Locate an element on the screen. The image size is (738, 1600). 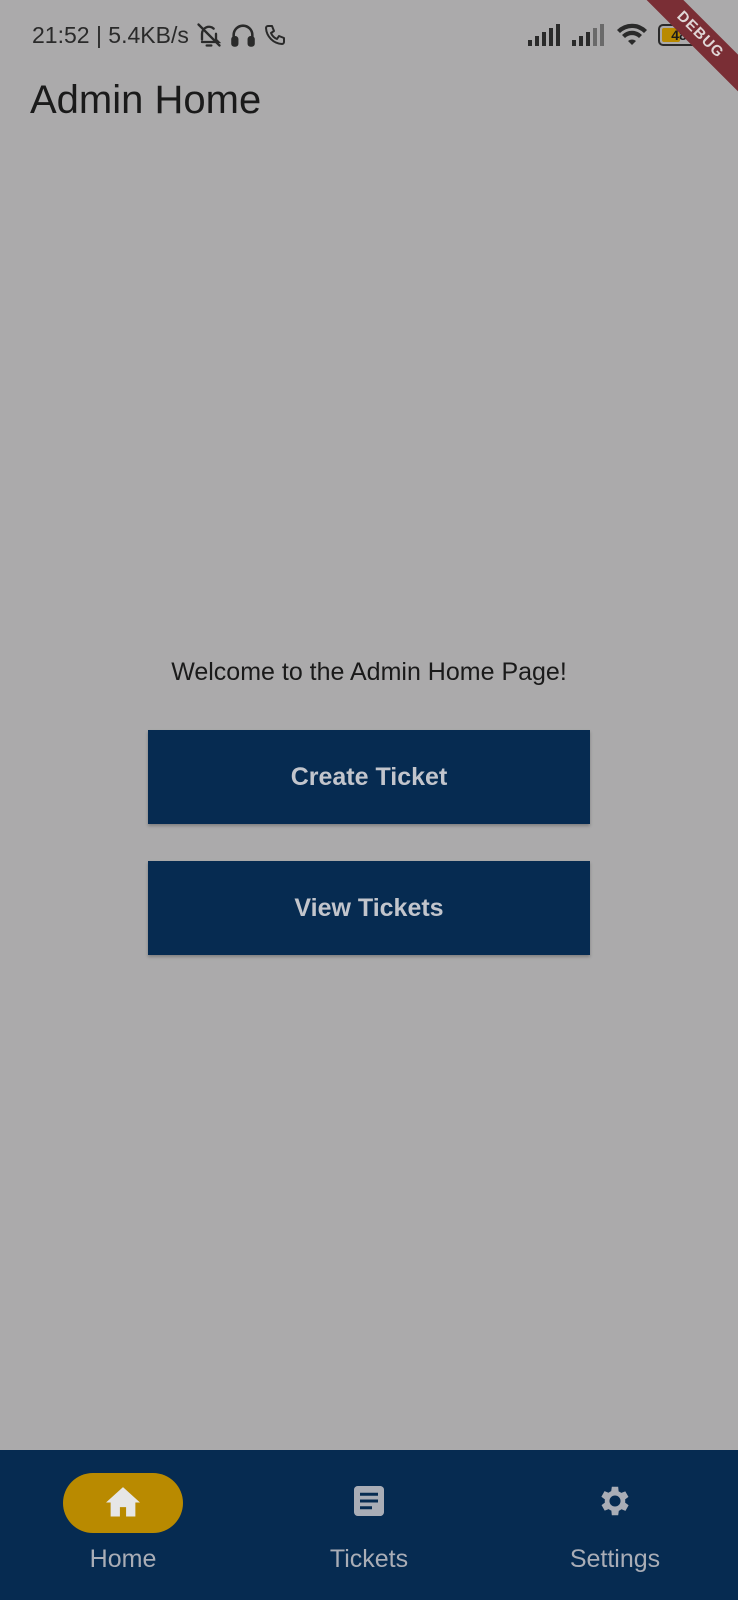
wifi-icon is located at coordinates (632, 35).